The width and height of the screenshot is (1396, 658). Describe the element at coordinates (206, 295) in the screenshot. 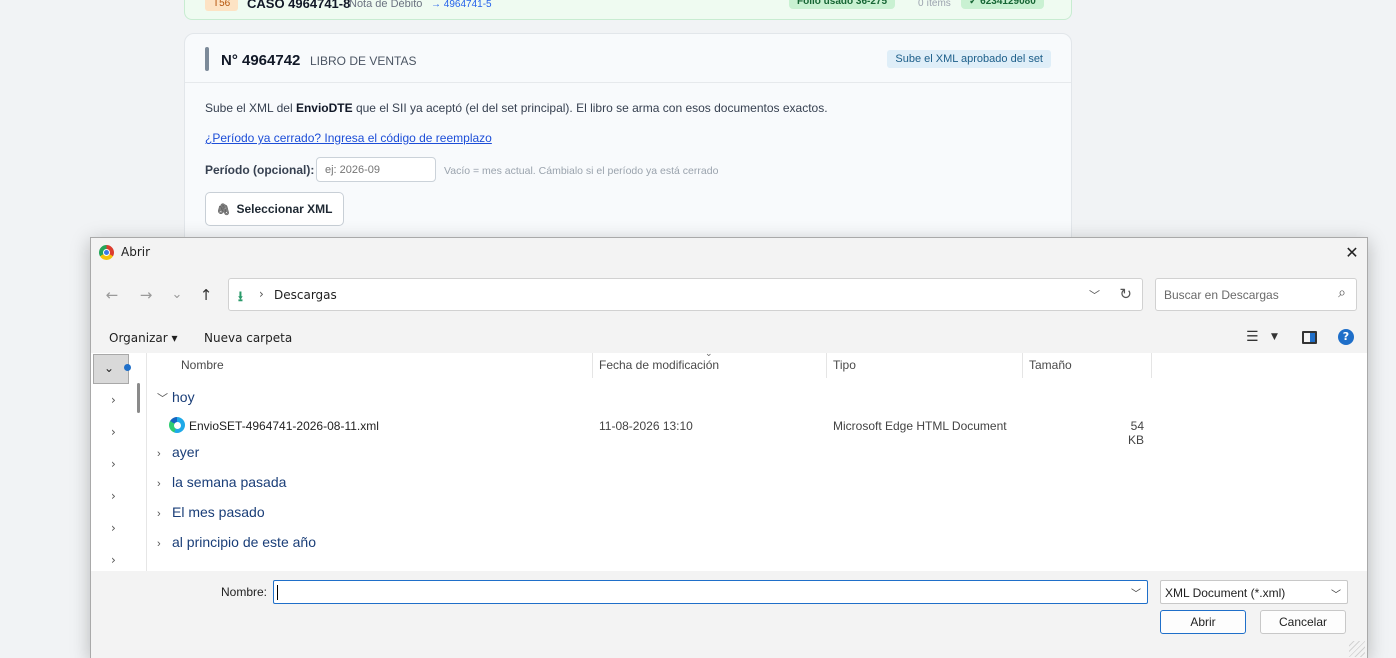

I see `up-arrow-icon: ↑` at that location.